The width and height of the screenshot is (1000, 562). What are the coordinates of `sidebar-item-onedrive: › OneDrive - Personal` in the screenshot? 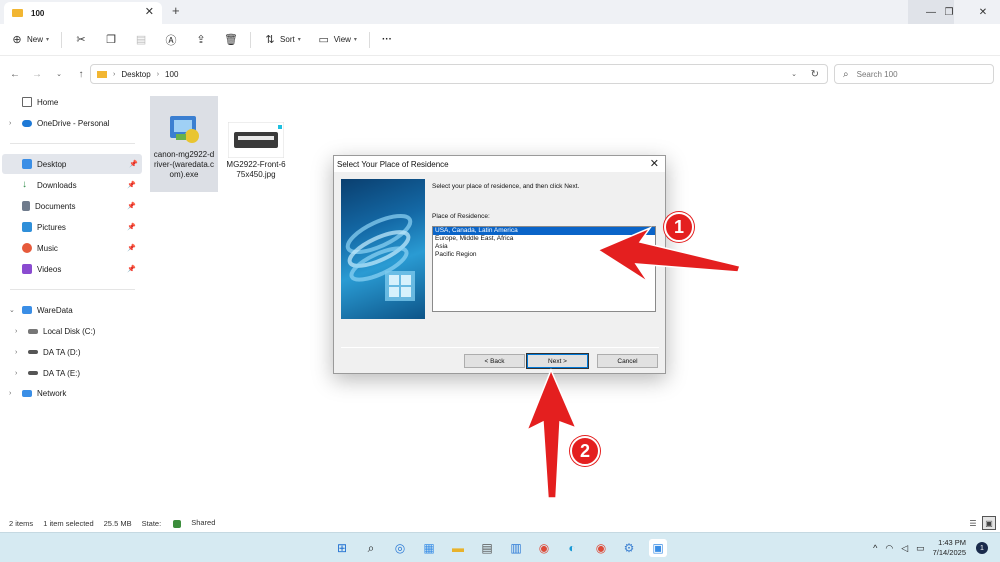 It's located at (70, 123).